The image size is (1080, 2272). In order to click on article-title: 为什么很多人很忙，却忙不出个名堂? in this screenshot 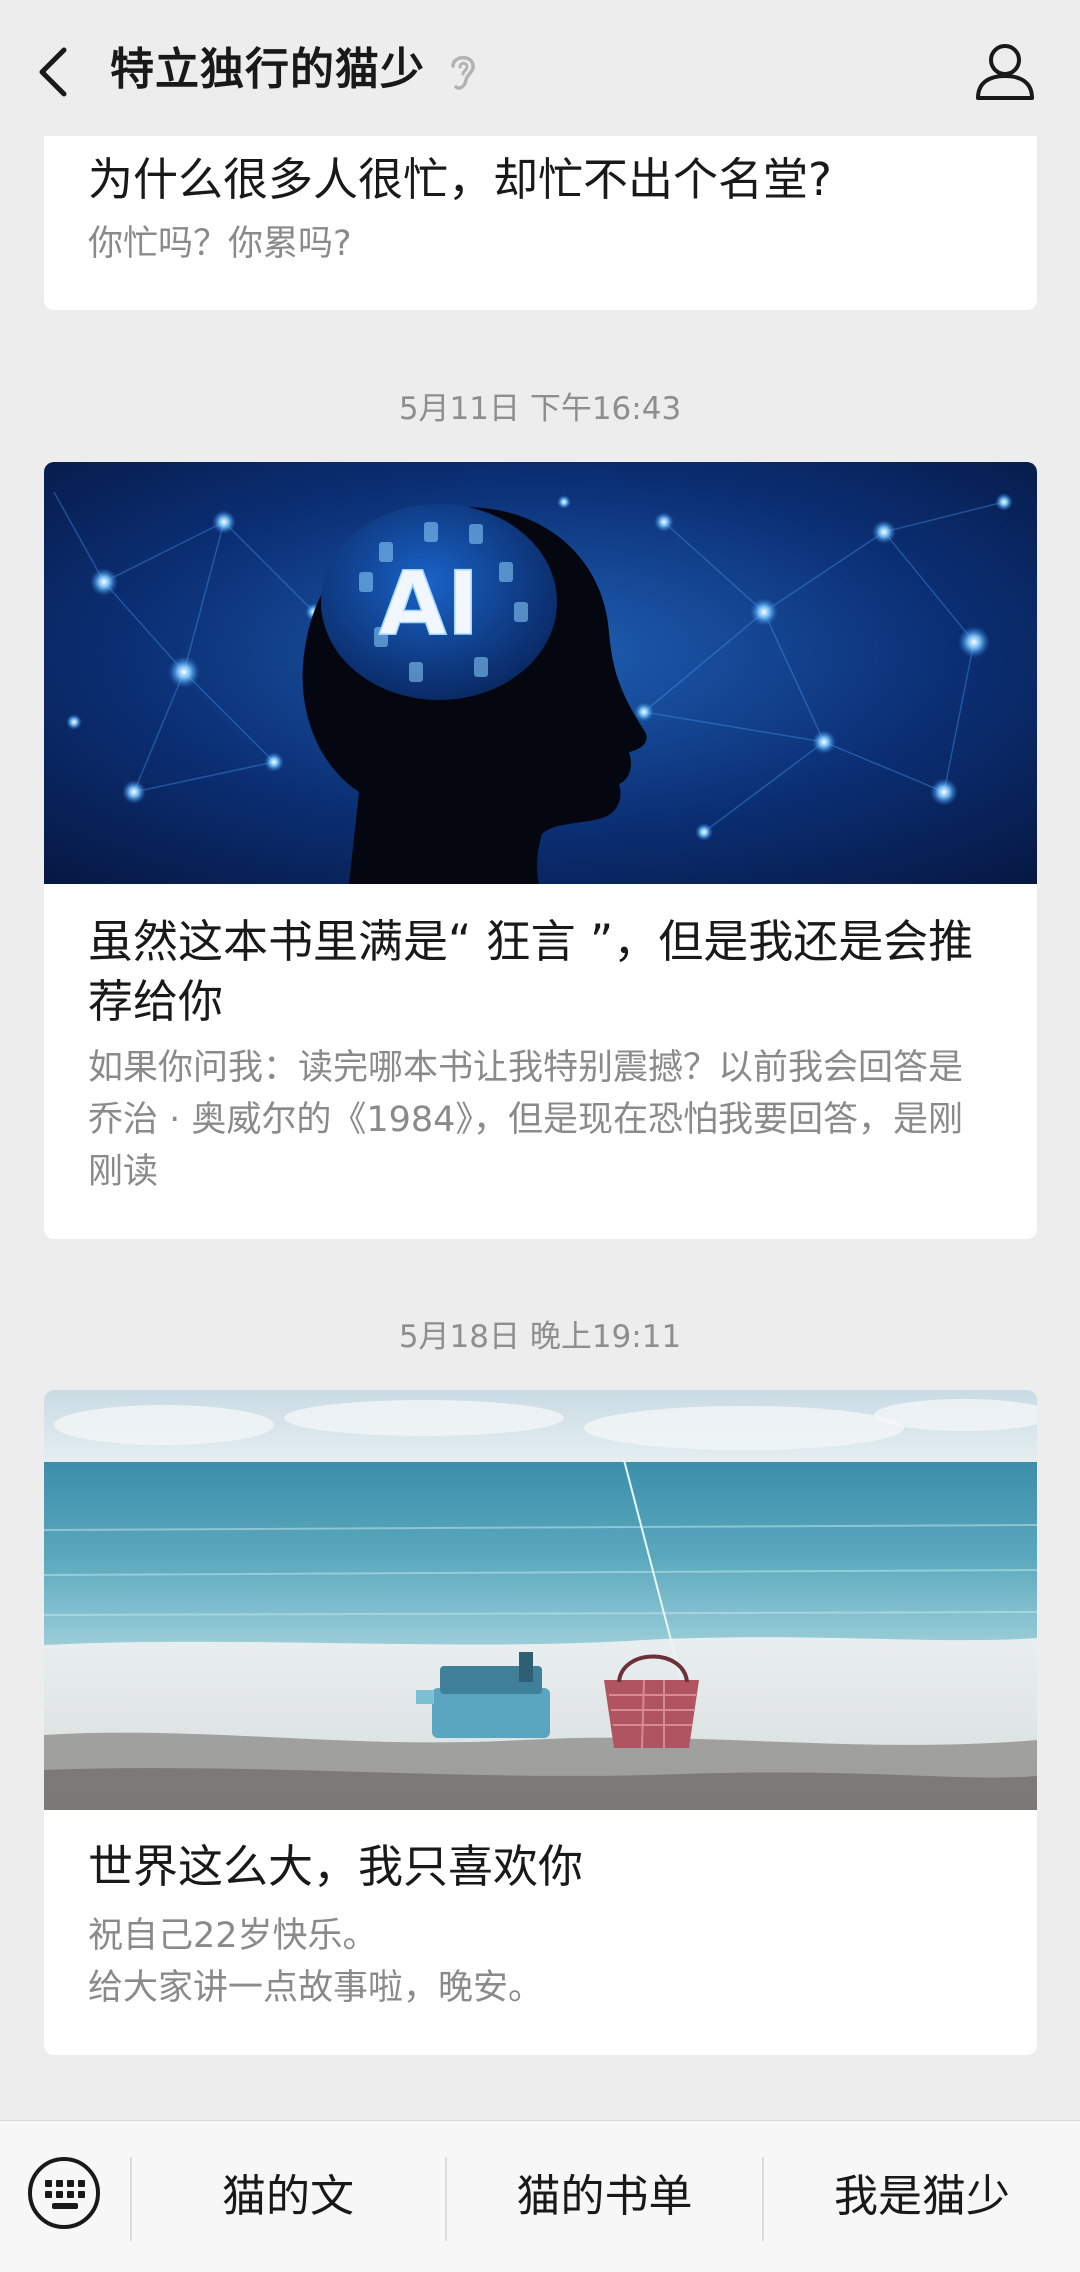, I will do `click(460, 179)`.